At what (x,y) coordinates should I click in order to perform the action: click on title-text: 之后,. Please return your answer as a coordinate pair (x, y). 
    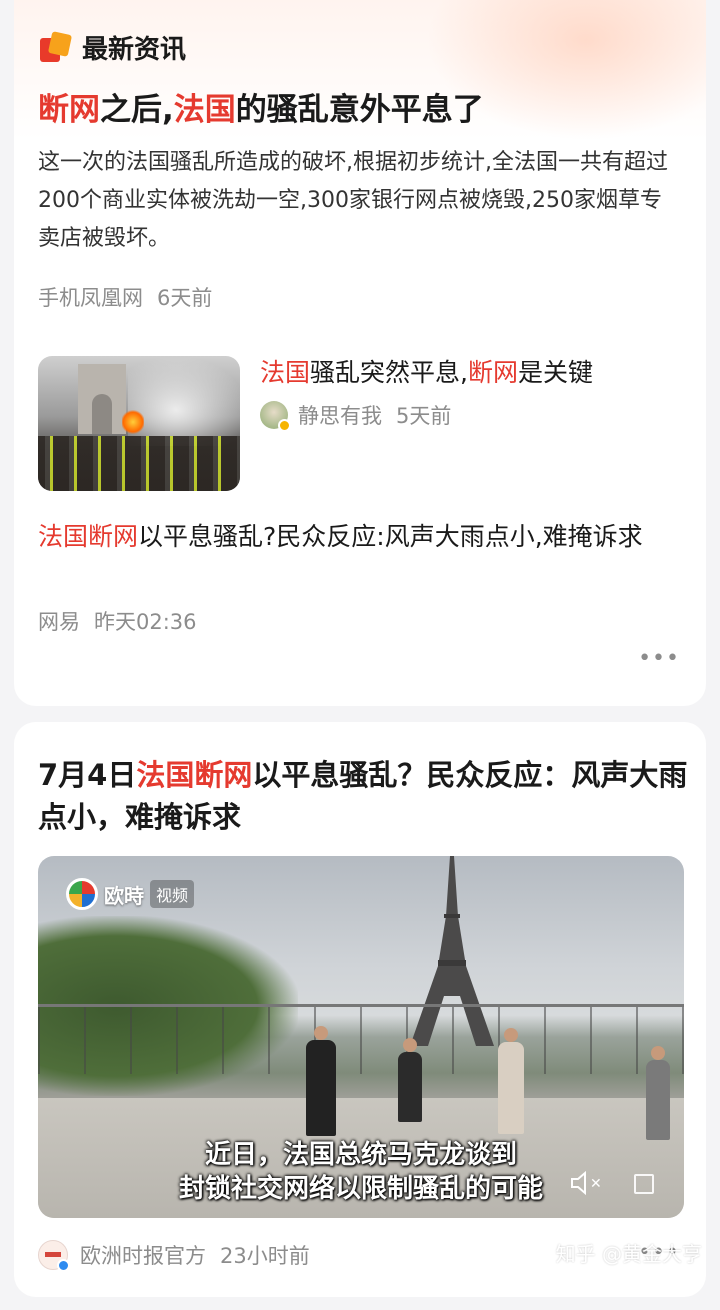
    Looking at the image, I should click on (137, 110).